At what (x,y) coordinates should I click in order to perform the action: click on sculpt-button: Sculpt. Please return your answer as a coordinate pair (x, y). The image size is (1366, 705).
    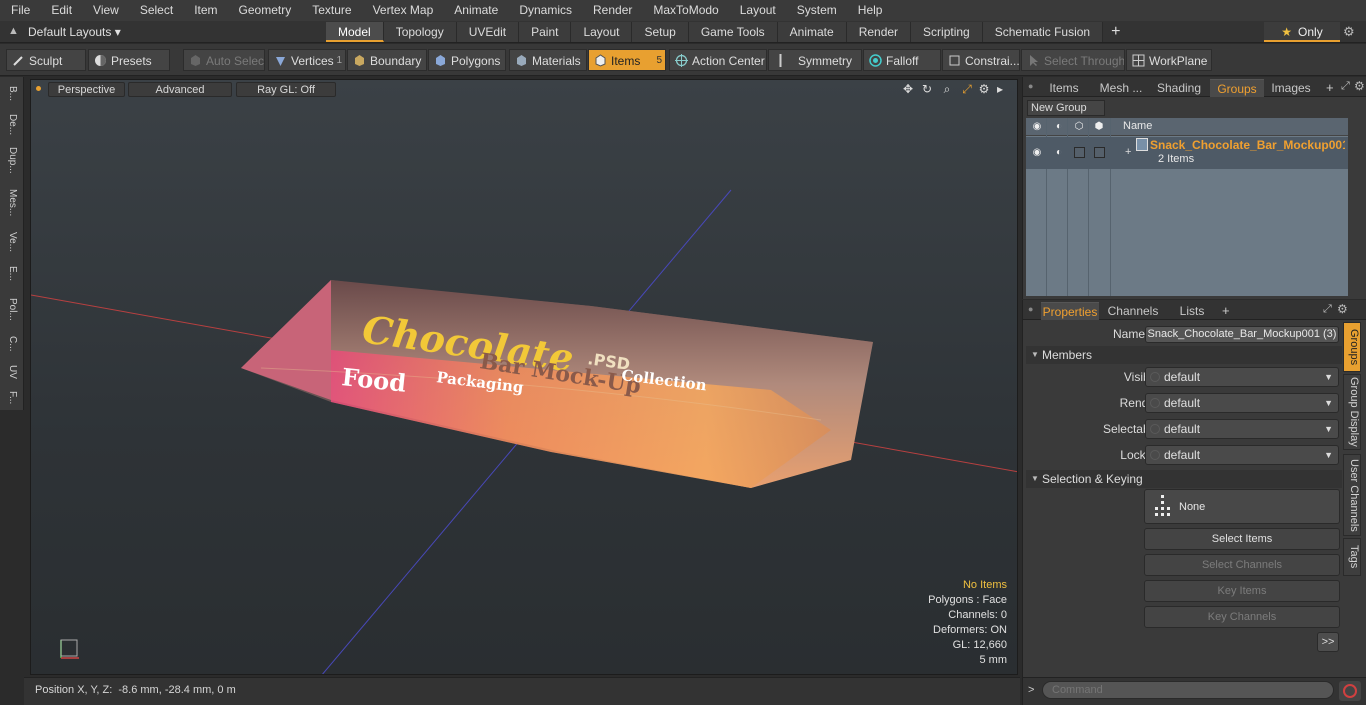
    Looking at the image, I should click on (46, 60).